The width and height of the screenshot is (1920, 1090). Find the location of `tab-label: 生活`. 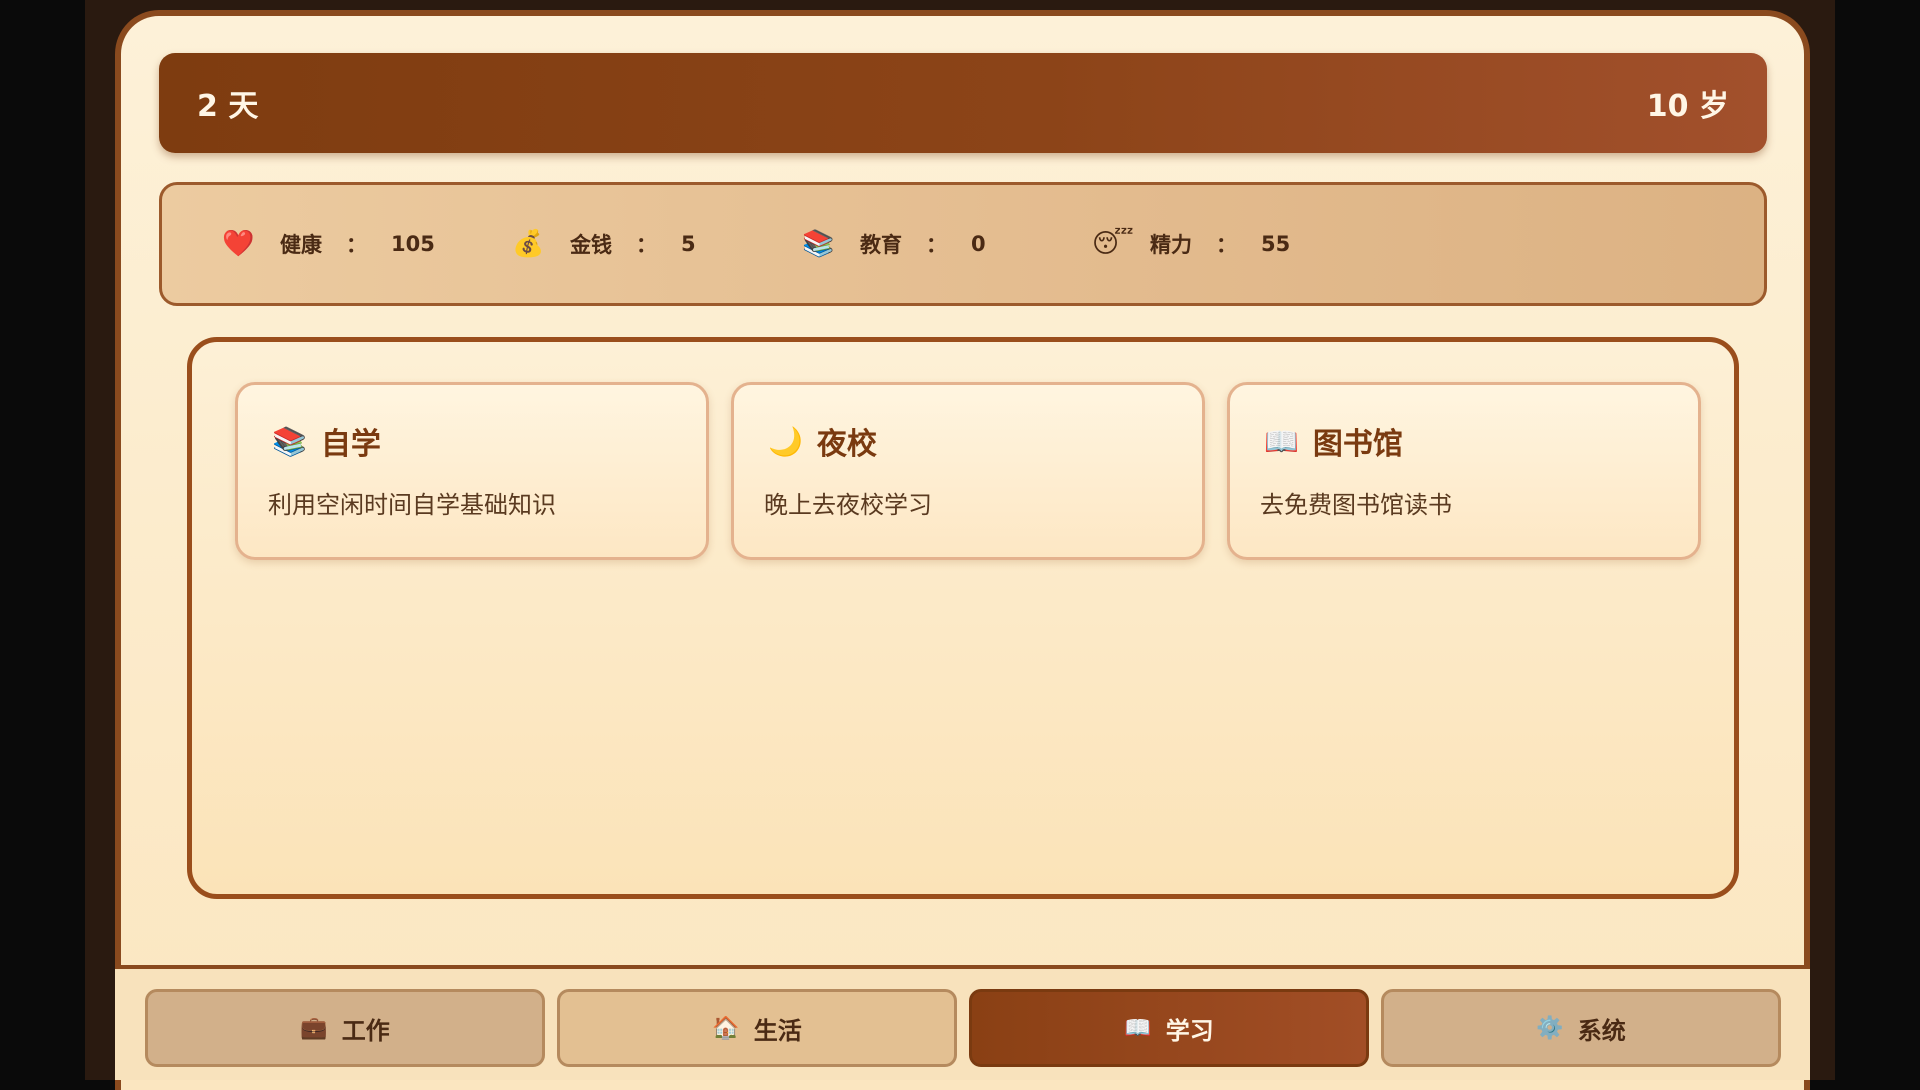

tab-label: 生活 is located at coordinates (777, 1030).